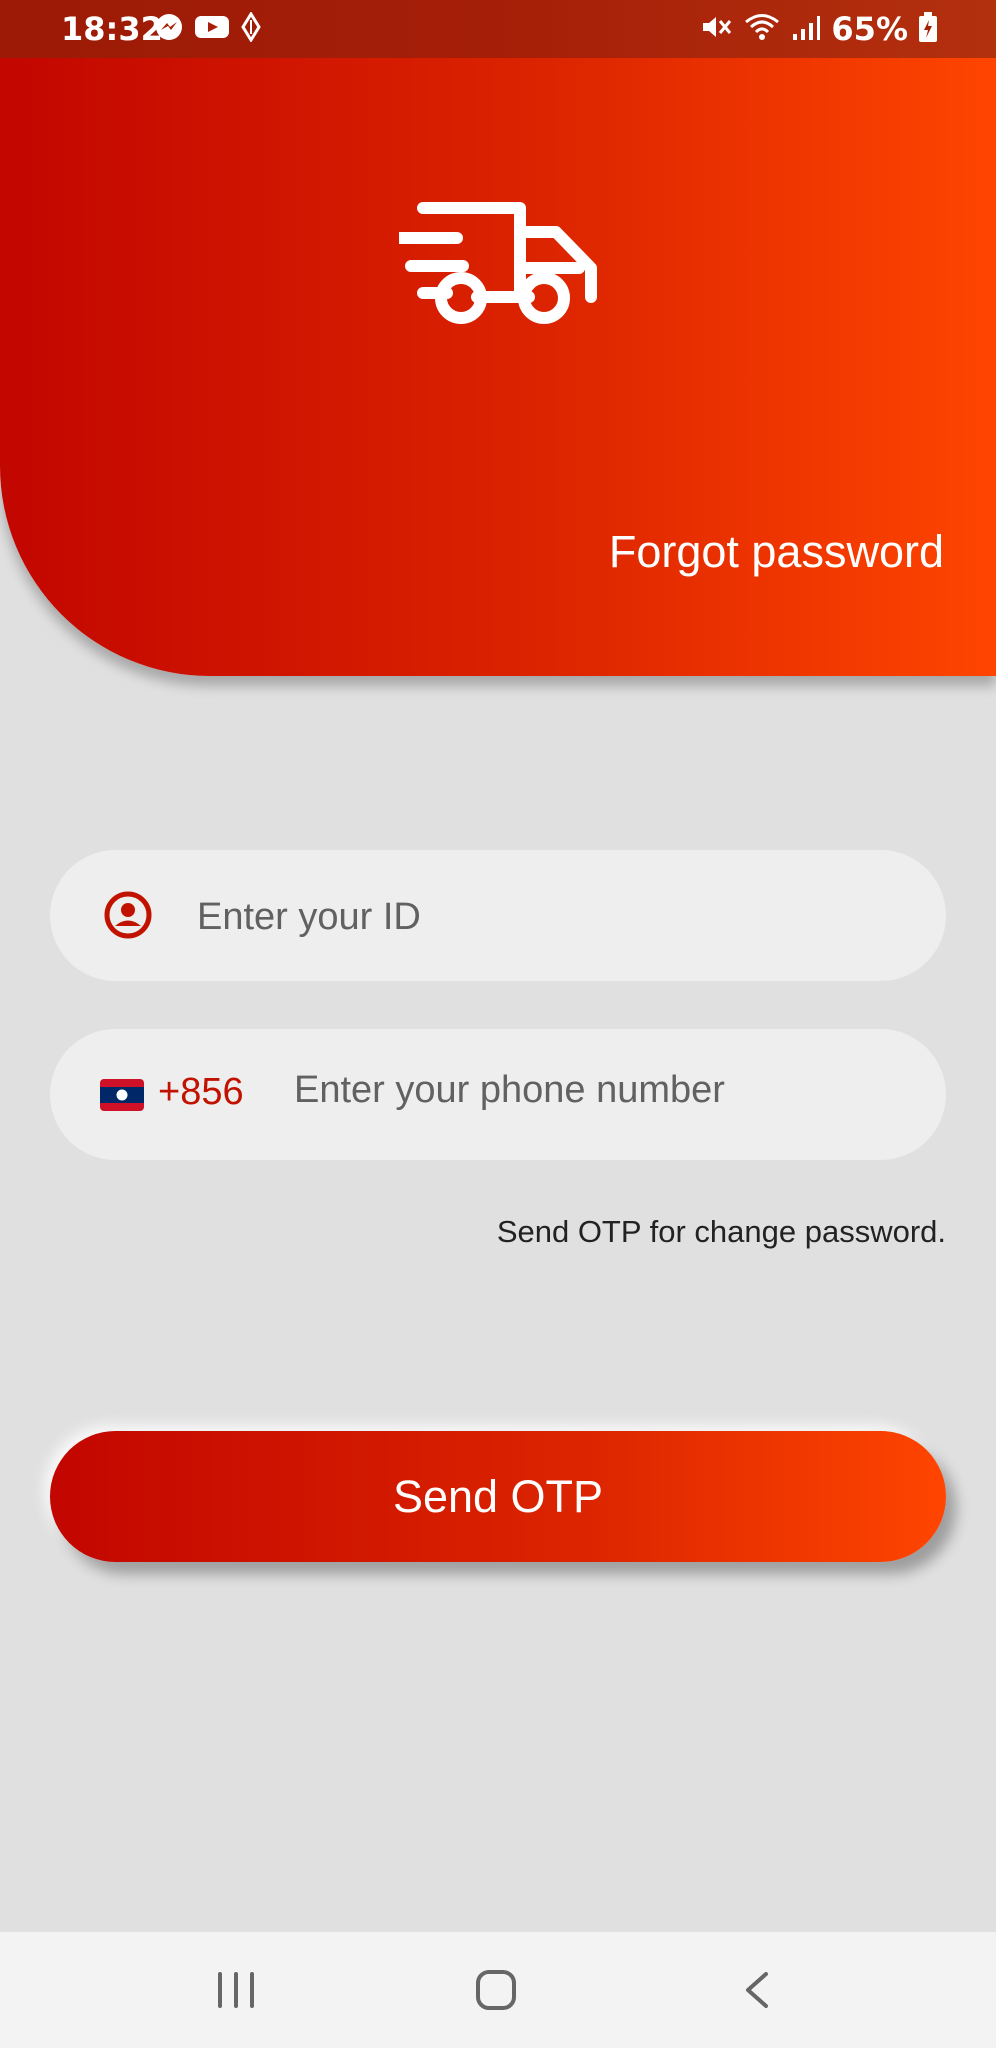 The width and height of the screenshot is (996, 2048). I want to click on battery-charging-icon, so click(928, 29).